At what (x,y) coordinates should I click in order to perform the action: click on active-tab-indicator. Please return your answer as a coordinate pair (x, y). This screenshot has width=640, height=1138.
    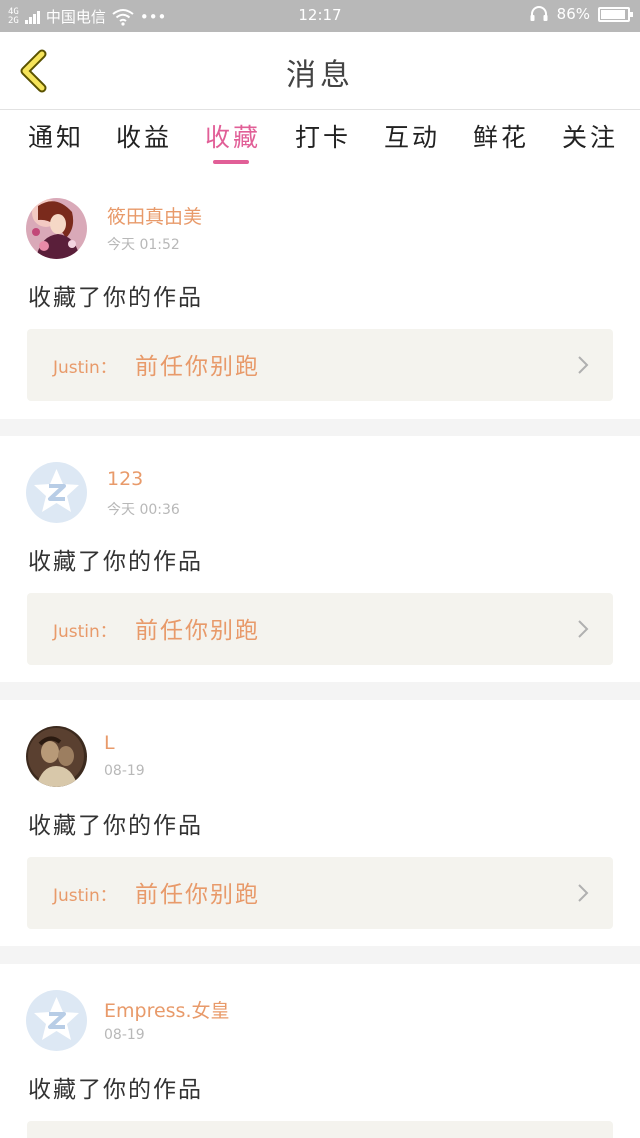
    Looking at the image, I should click on (231, 162).